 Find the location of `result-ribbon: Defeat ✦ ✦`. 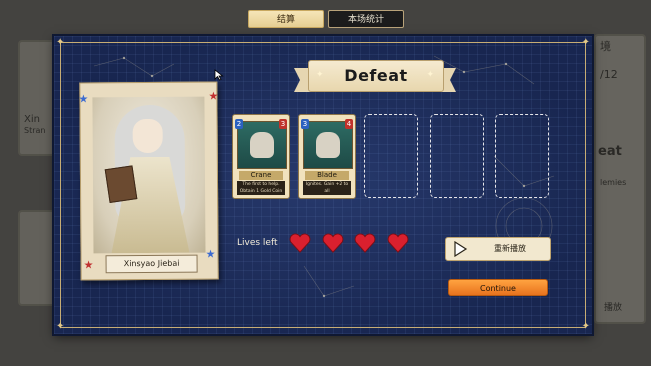

result-ribbon: Defeat ✦ ✦ is located at coordinates (375, 77).